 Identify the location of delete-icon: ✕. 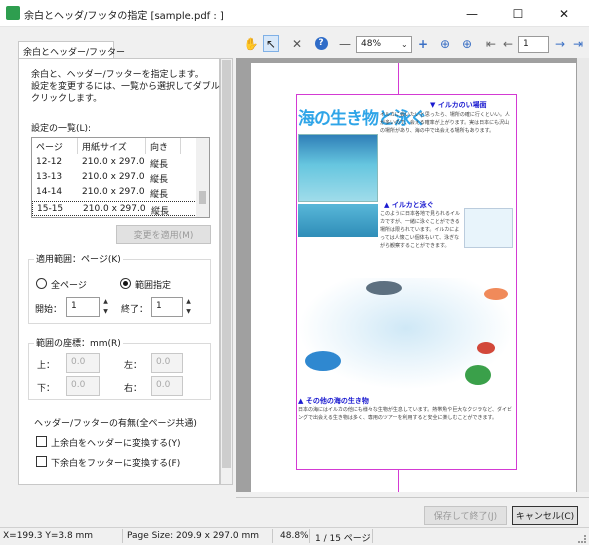
(297, 43).